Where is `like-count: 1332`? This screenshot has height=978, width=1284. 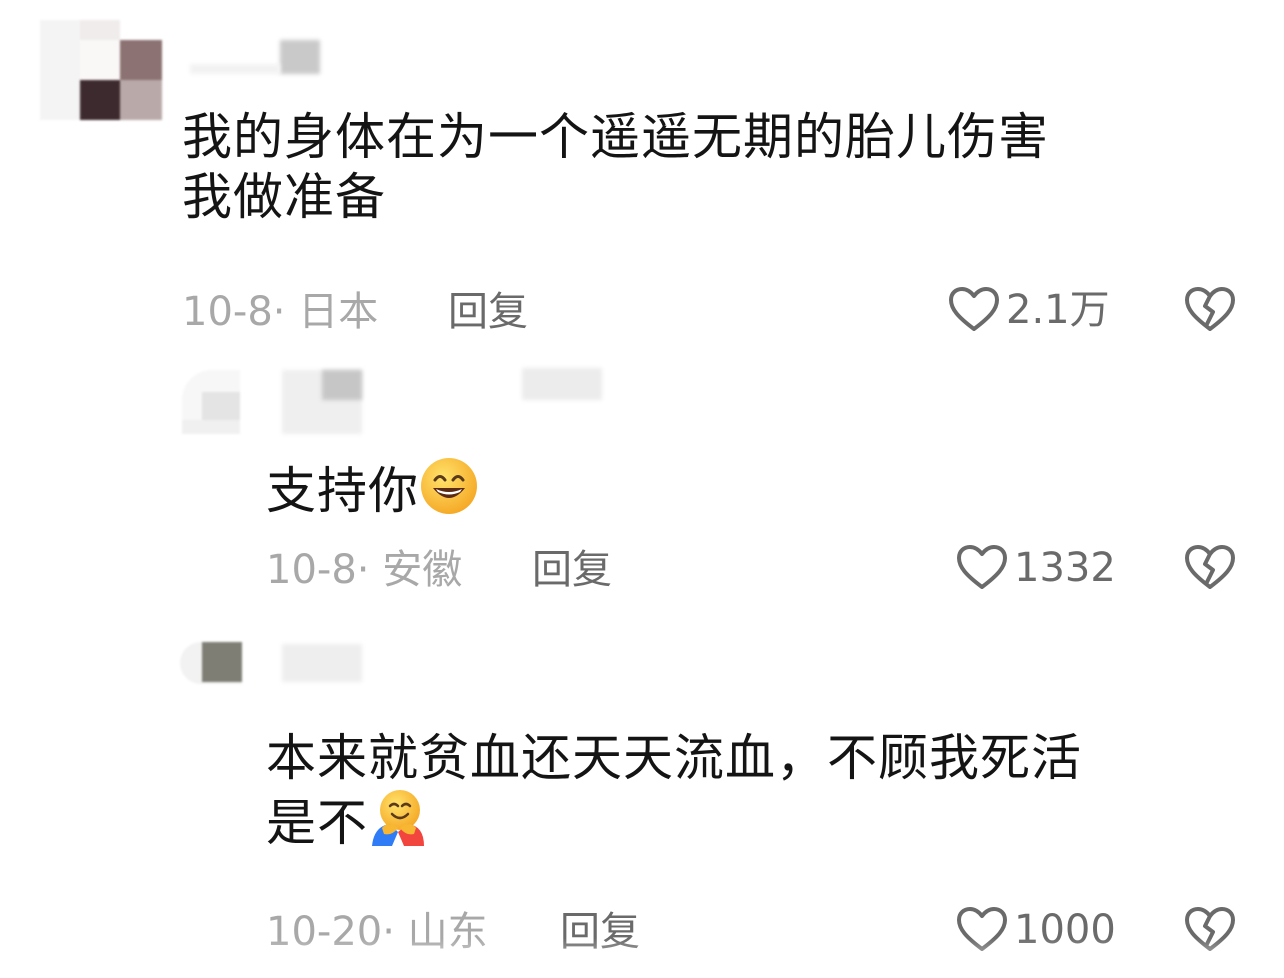 like-count: 1332 is located at coordinates (1065, 568).